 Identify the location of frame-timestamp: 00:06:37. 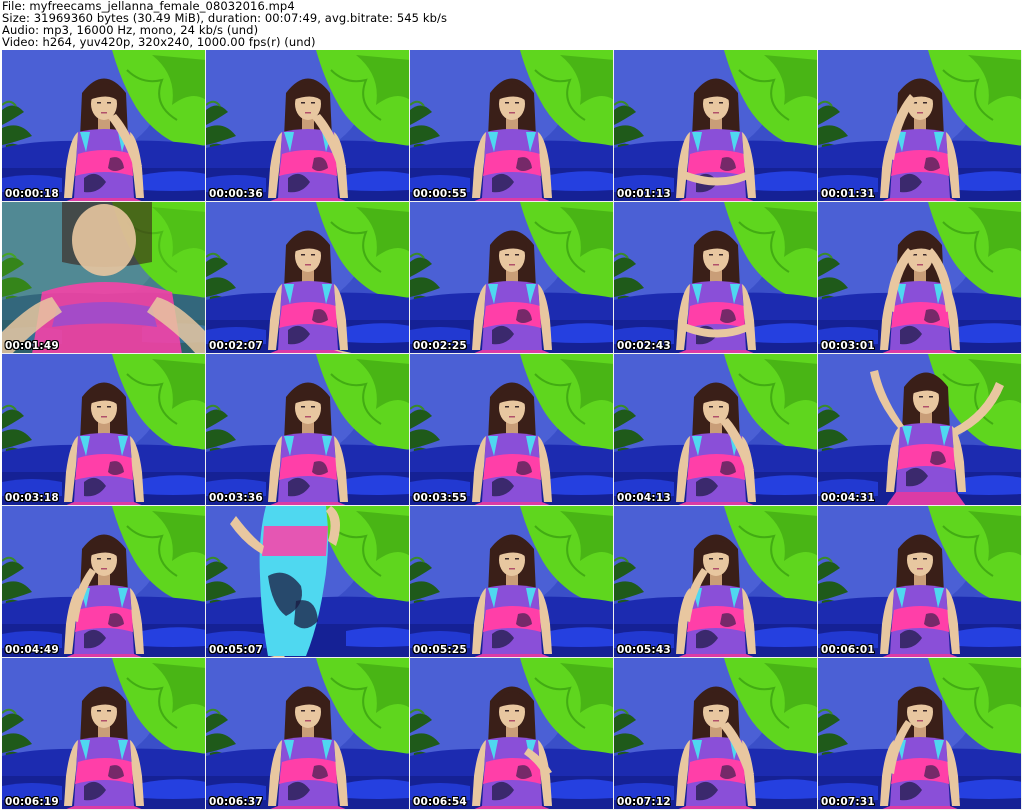
(236, 802).